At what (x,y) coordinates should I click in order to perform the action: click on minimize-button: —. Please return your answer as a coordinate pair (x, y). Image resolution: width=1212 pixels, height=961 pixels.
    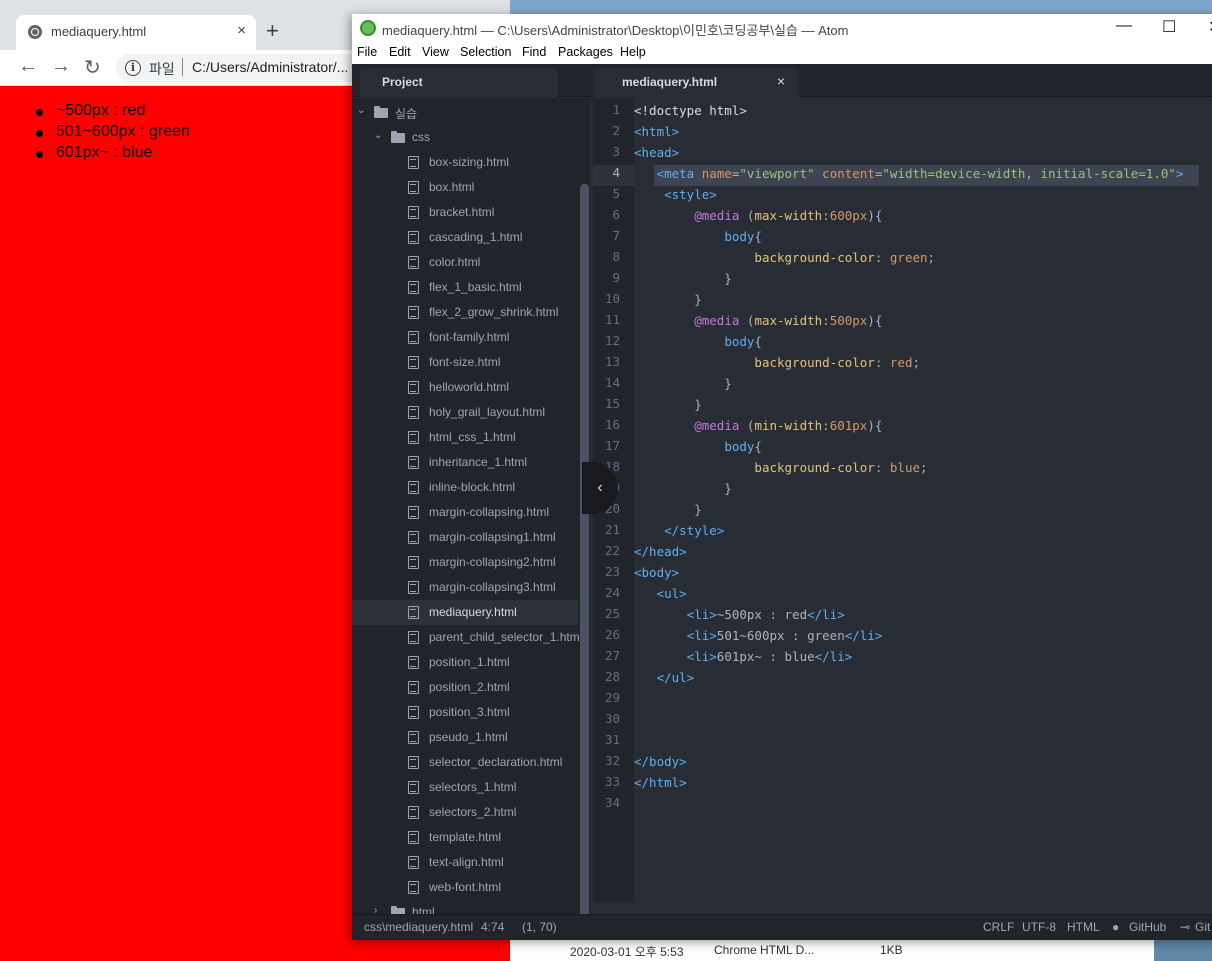
    Looking at the image, I should click on (1124, 26).